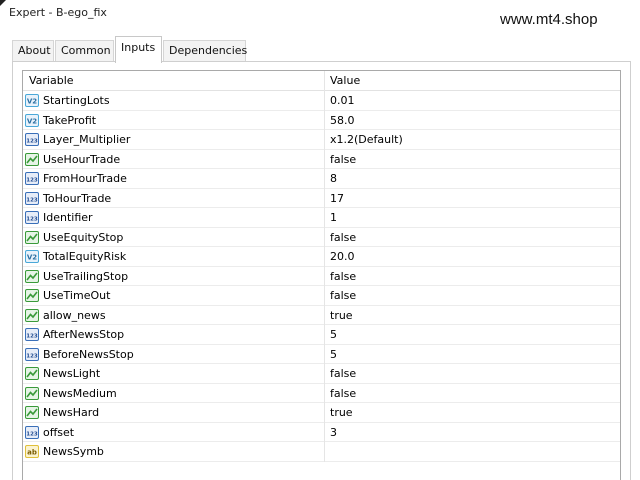 The width and height of the screenshot is (640, 480). Describe the element at coordinates (71, 412) in the screenshot. I see `variable-name: NewsHard` at that location.